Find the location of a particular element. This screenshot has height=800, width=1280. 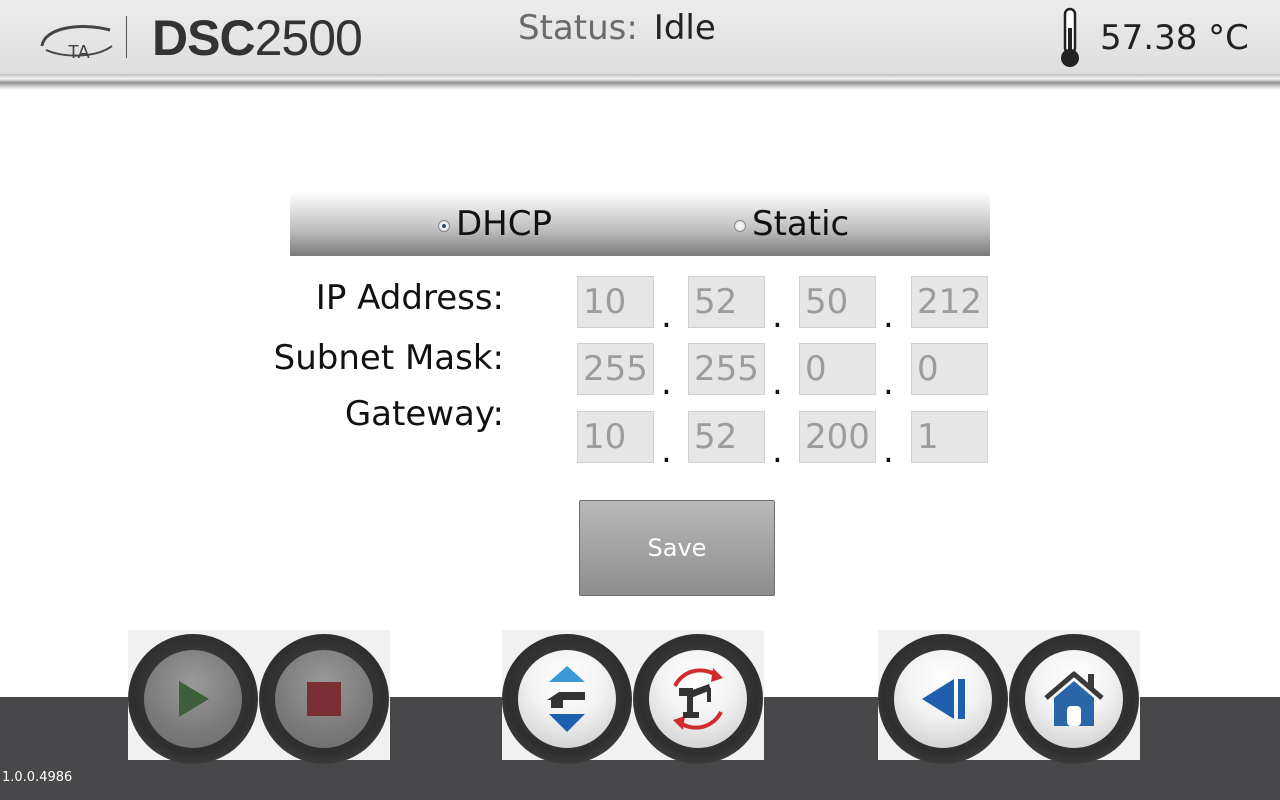

static-radio: Static is located at coordinates (791, 224).